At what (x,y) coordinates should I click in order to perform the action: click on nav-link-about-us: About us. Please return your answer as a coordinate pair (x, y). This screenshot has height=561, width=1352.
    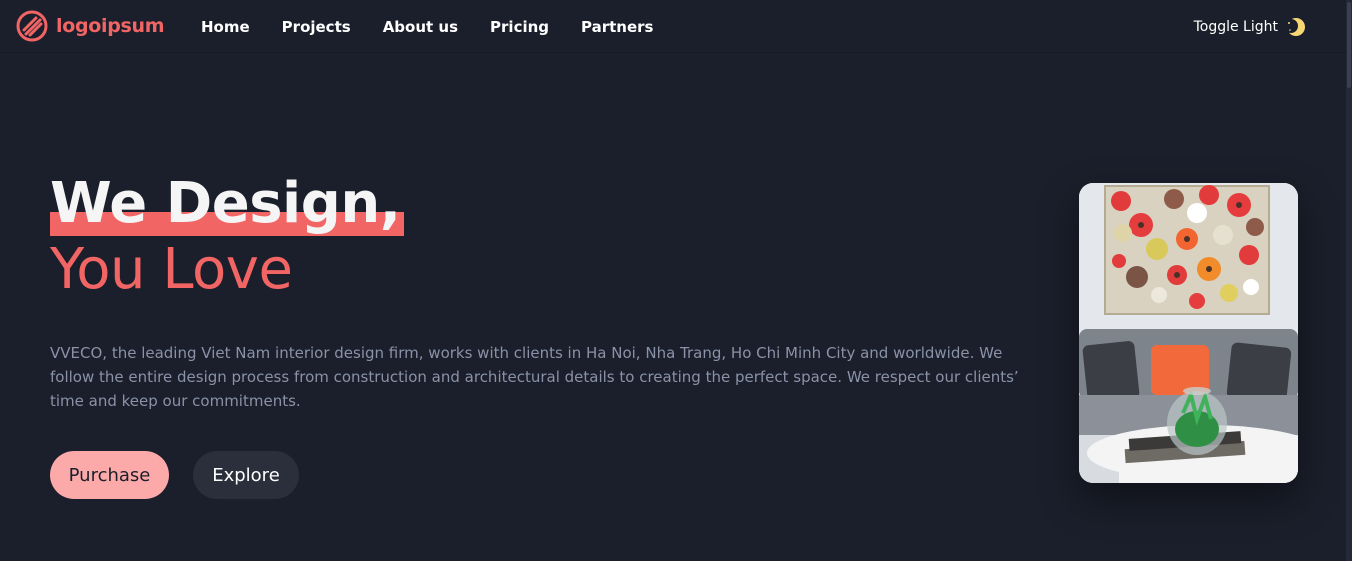
    Looking at the image, I should click on (420, 27).